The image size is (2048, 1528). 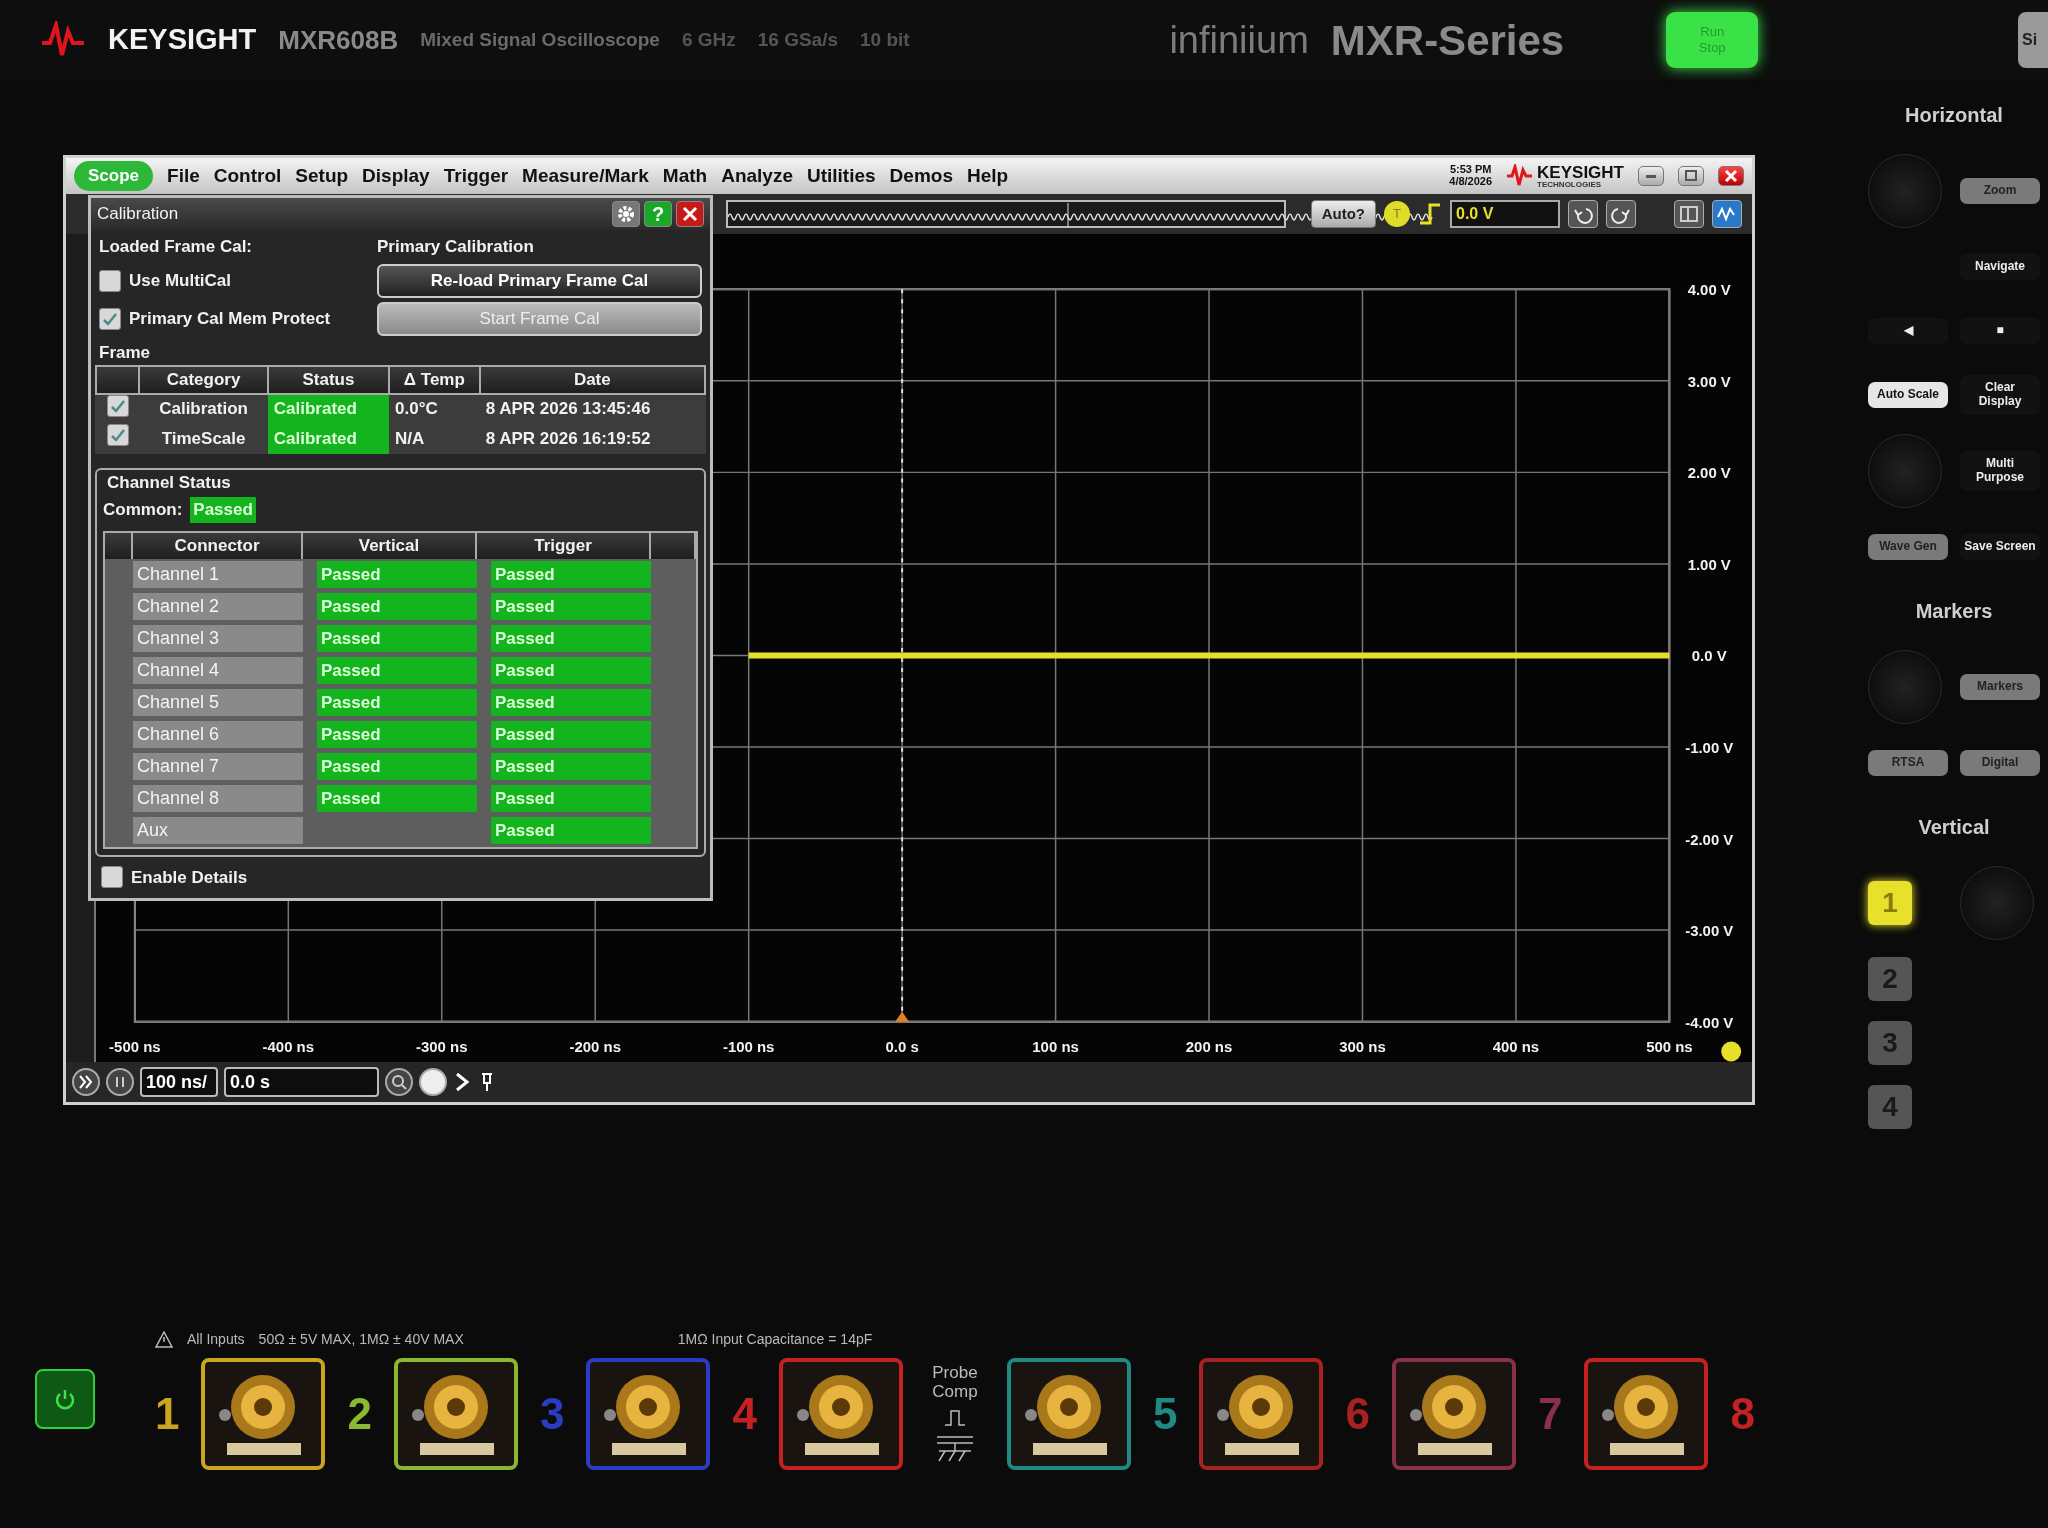 I want to click on channel-number: 1, so click(x=167, y=1413).